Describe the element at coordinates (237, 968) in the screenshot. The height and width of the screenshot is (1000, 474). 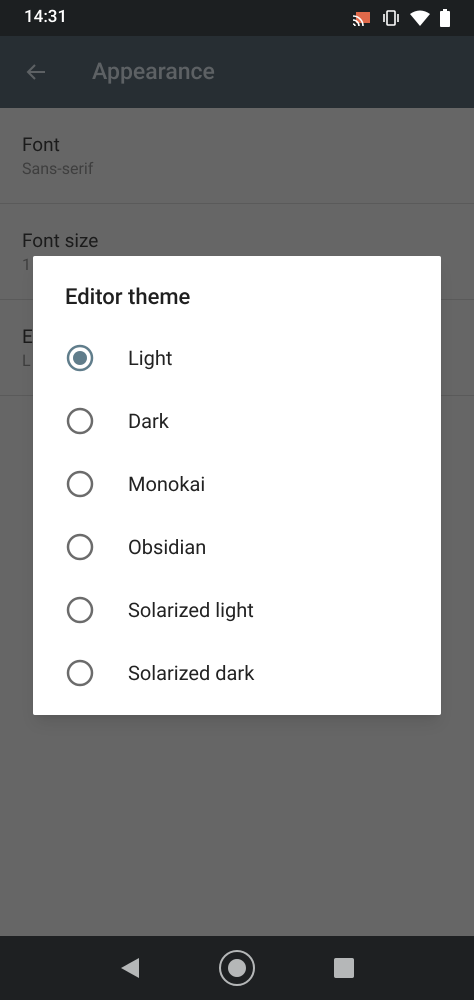
I see `home-circle-icon` at that location.